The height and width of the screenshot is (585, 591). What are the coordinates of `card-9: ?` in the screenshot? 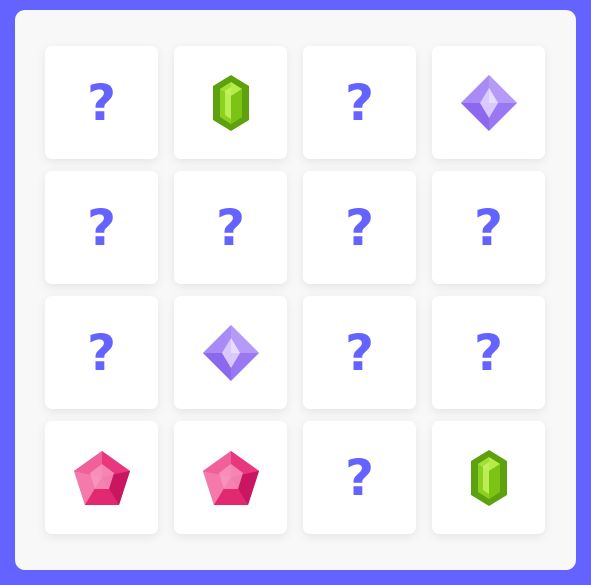 It's located at (101, 352).